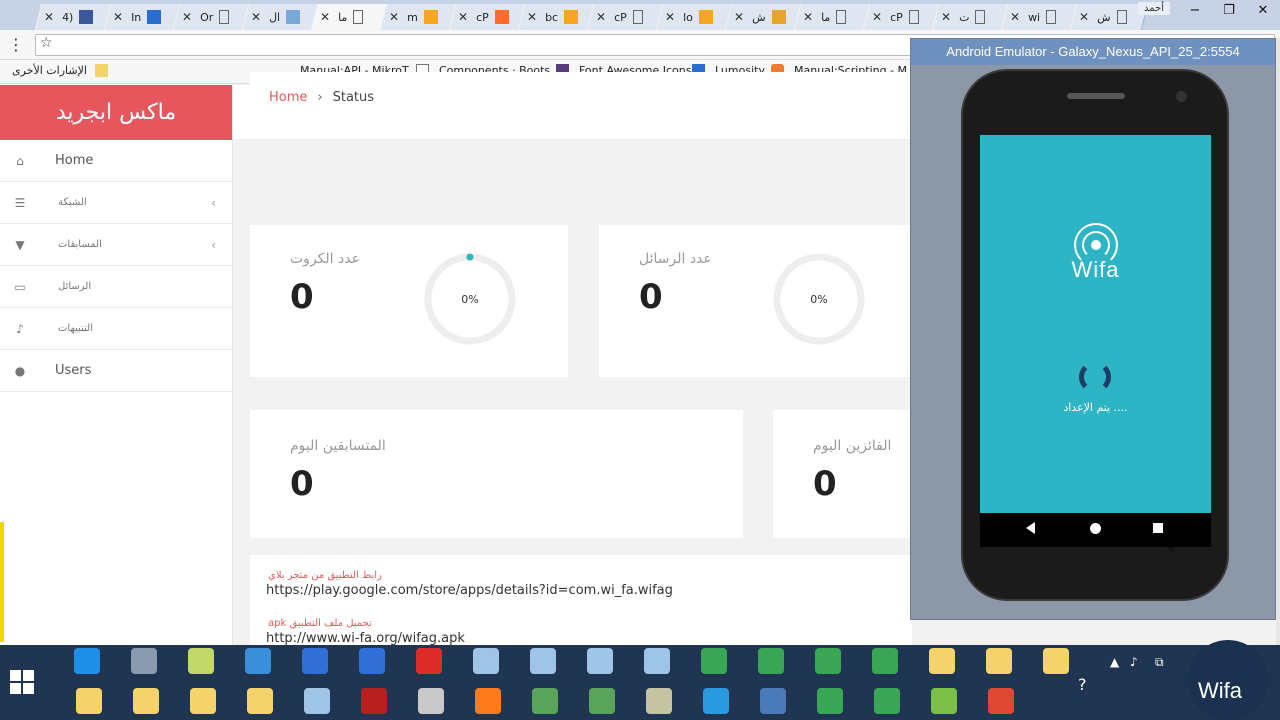  What do you see at coordinates (694, 17) in the screenshot?
I see `browser-tab: ✕ lo` at bounding box center [694, 17].